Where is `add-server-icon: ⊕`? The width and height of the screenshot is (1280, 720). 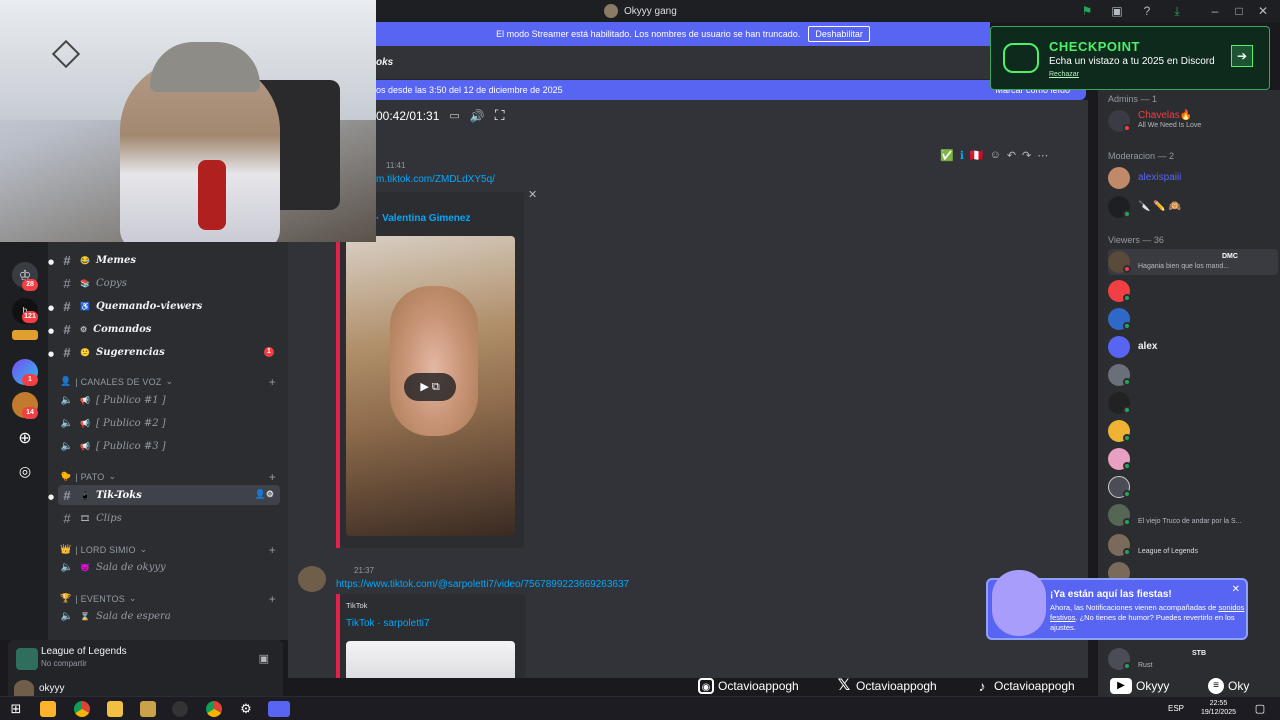
add-server-icon: ⊕ is located at coordinates (25, 439).